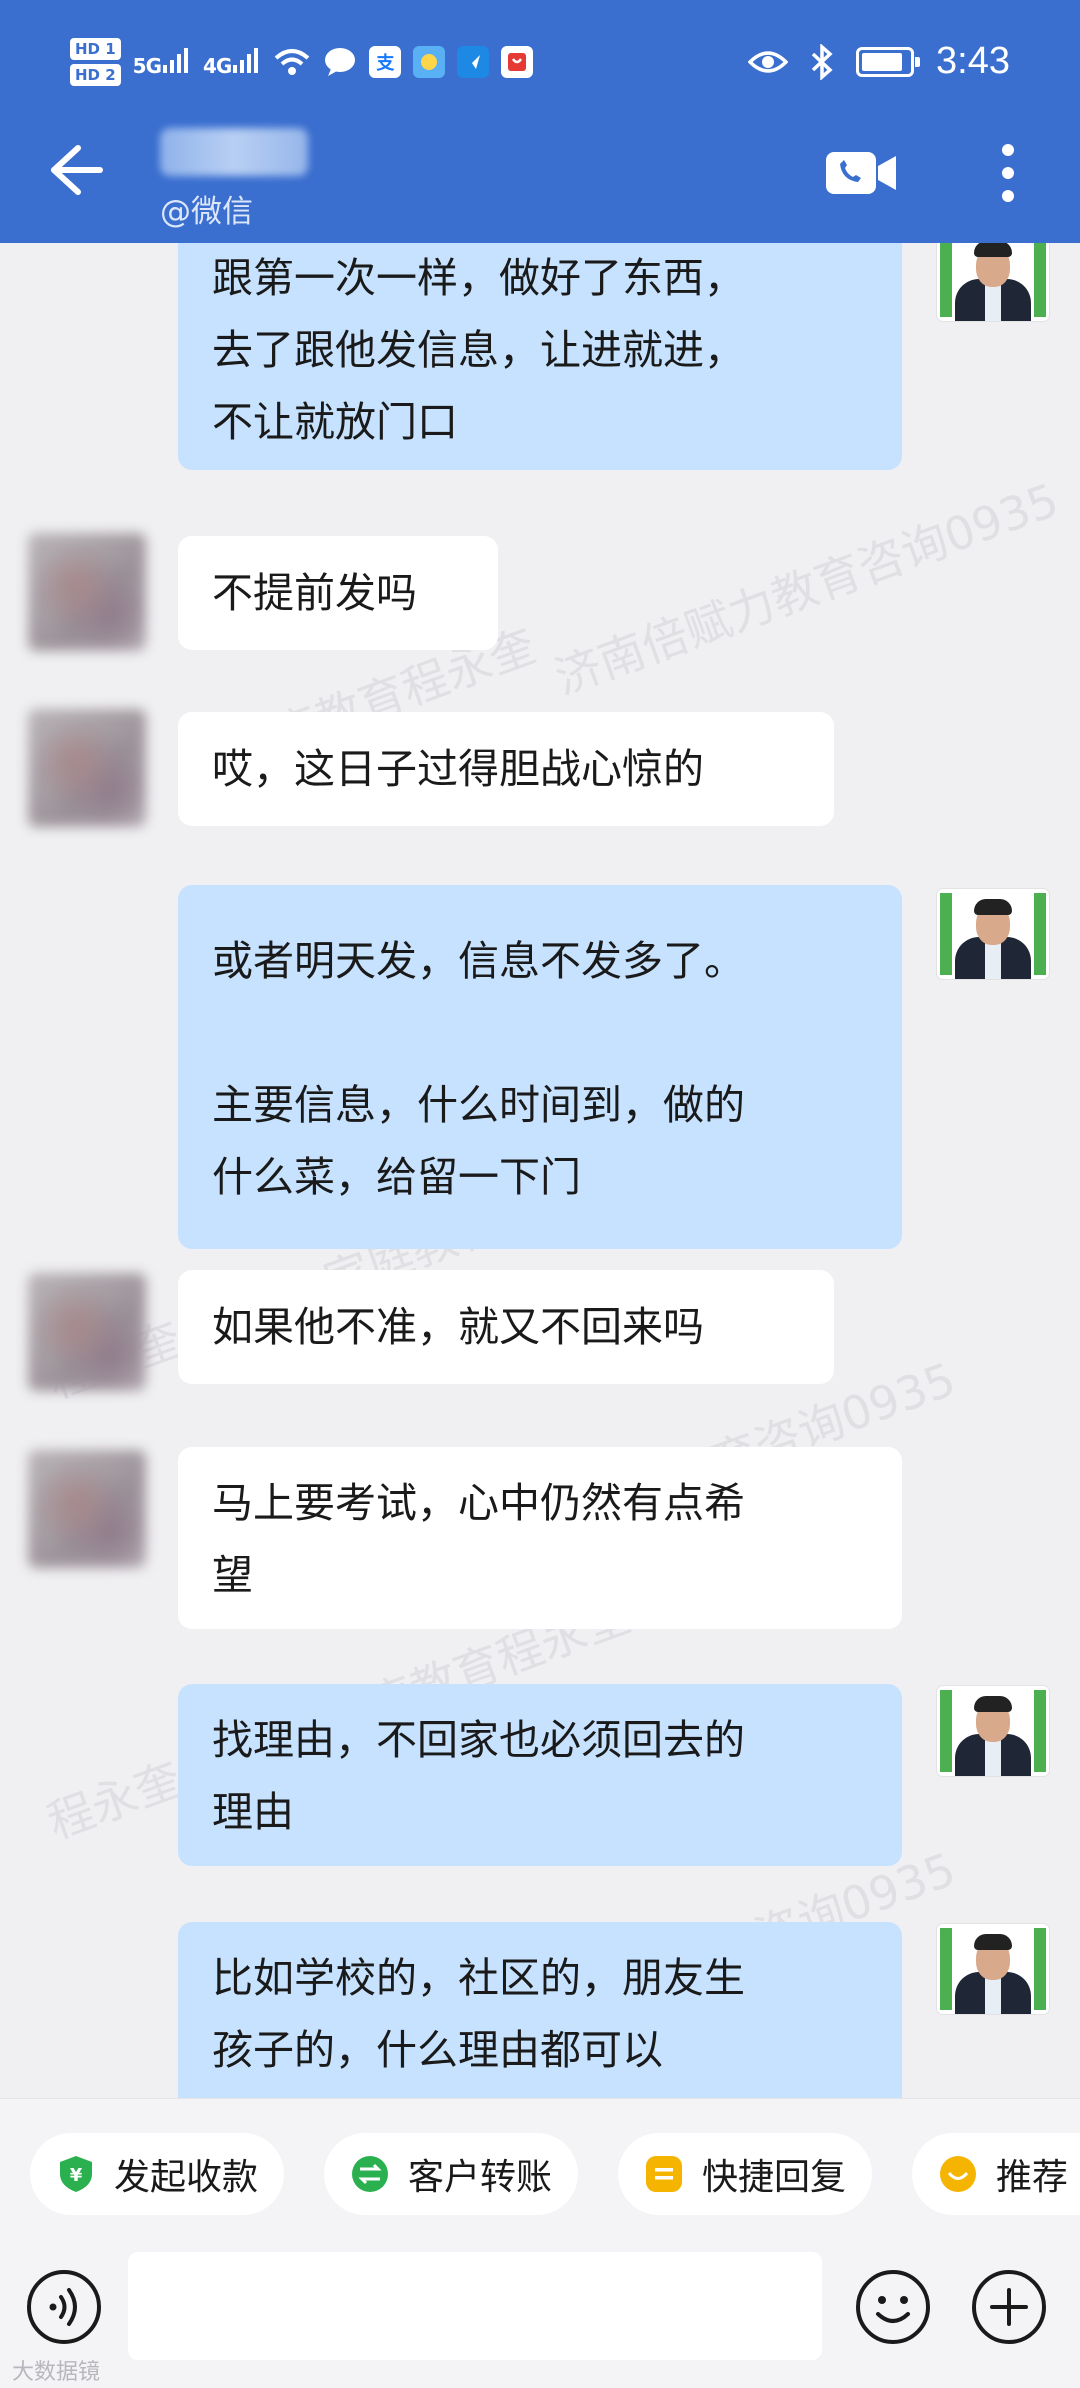 The width and height of the screenshot is (1080, 2388). I want to click on collect-payment-button: ¥ 发起收款, so click(157, 2174).